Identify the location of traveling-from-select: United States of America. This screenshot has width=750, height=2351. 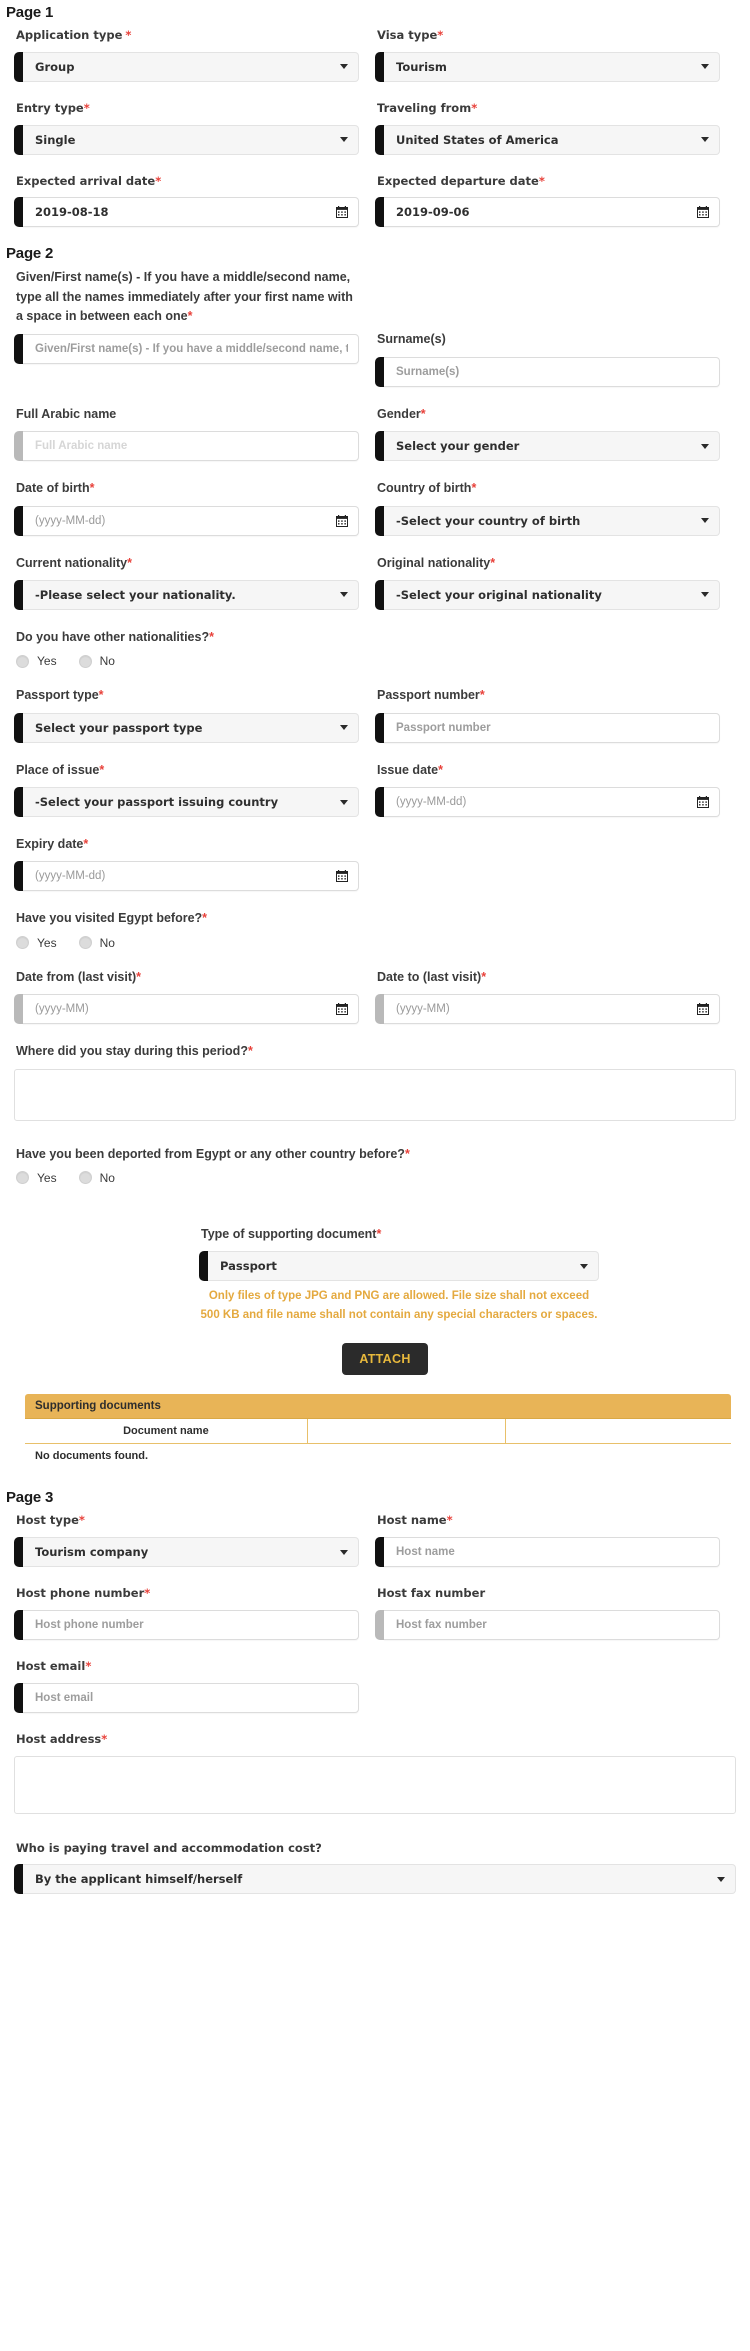
(547, 139).